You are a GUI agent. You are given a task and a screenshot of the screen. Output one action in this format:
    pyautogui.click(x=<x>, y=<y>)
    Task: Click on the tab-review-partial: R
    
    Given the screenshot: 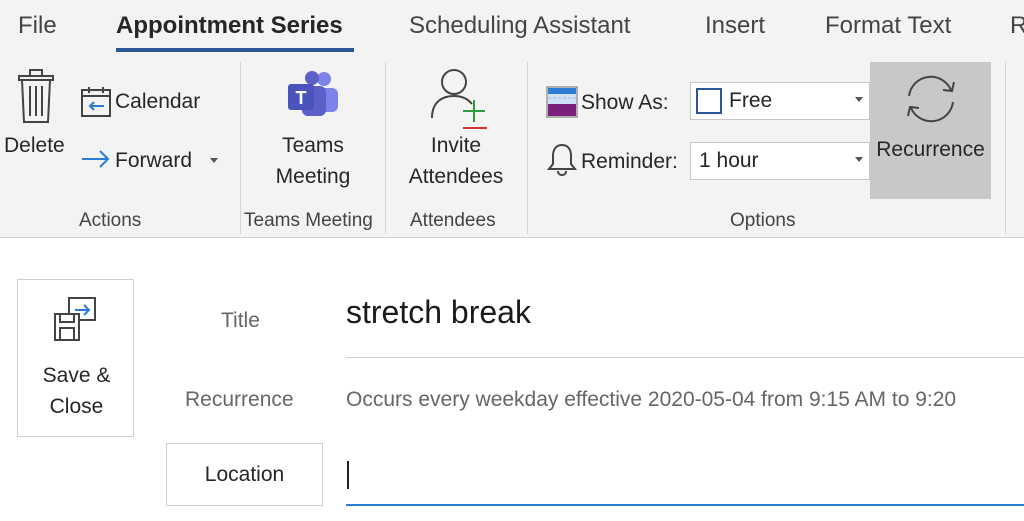 What is the action you would take?
    pyautogui.click(x=1017, y=26)
    